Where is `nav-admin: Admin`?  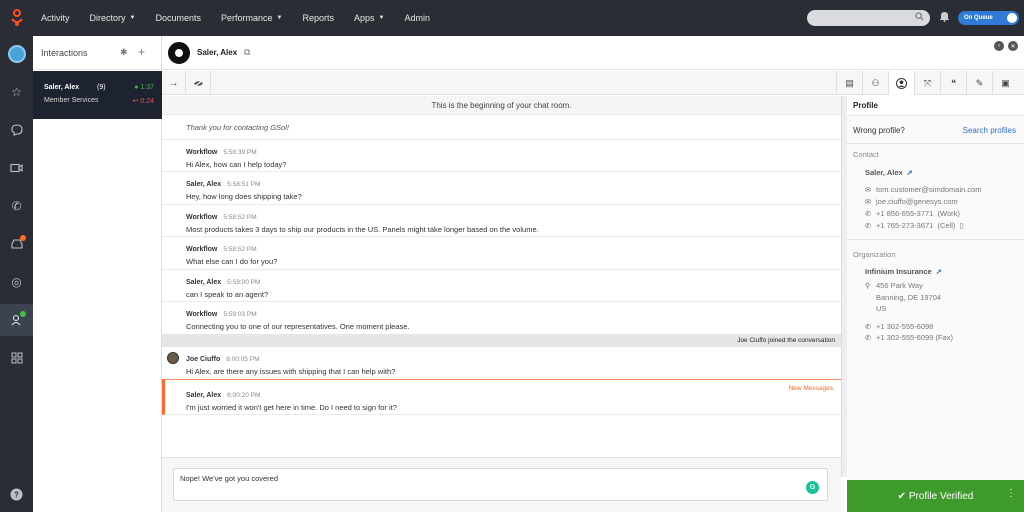
nav-admin: Admin is located at coordinates (417, 18).